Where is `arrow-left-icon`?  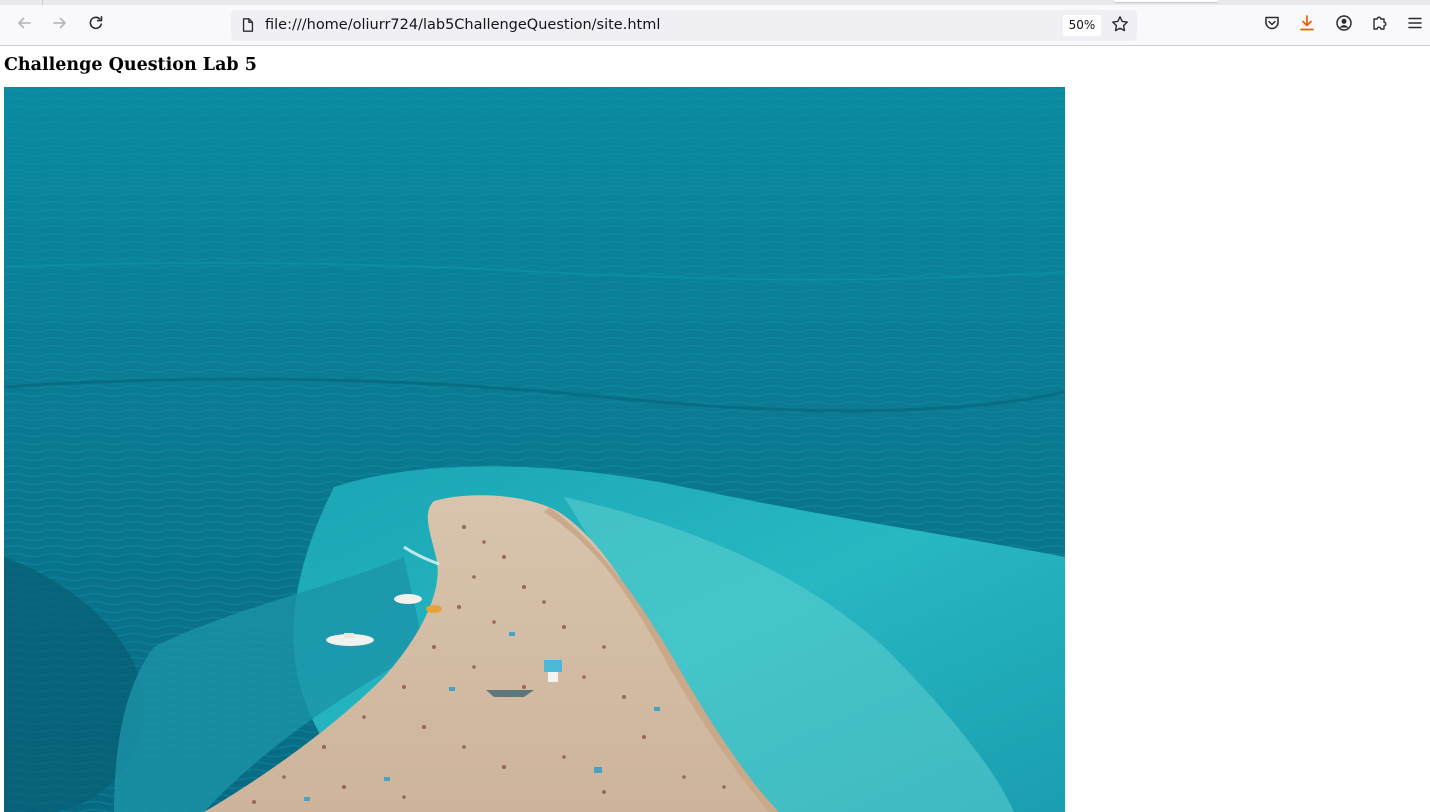
arrow-left-icon is located at coordinates (24, 25).